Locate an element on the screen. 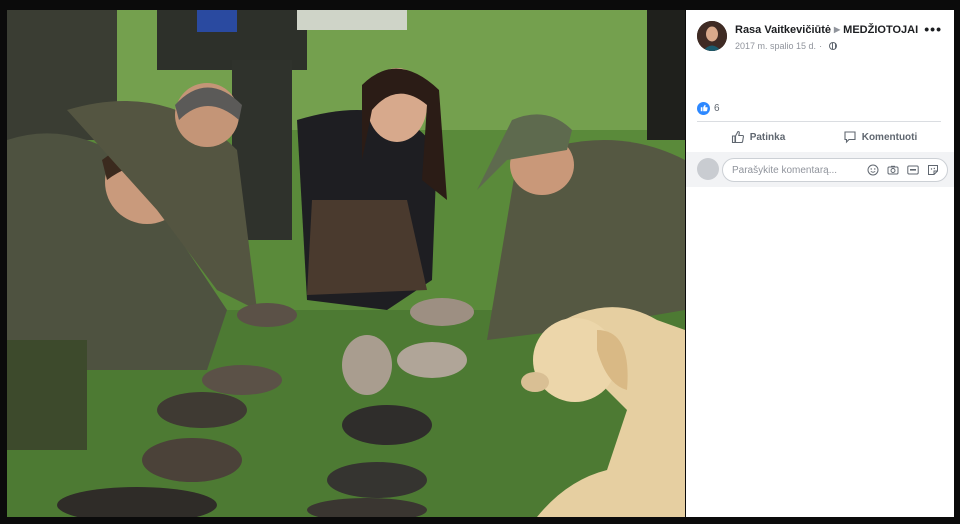 This screenshot has width=960, height=524. emoji-icon is located at coordinates (873, 170).